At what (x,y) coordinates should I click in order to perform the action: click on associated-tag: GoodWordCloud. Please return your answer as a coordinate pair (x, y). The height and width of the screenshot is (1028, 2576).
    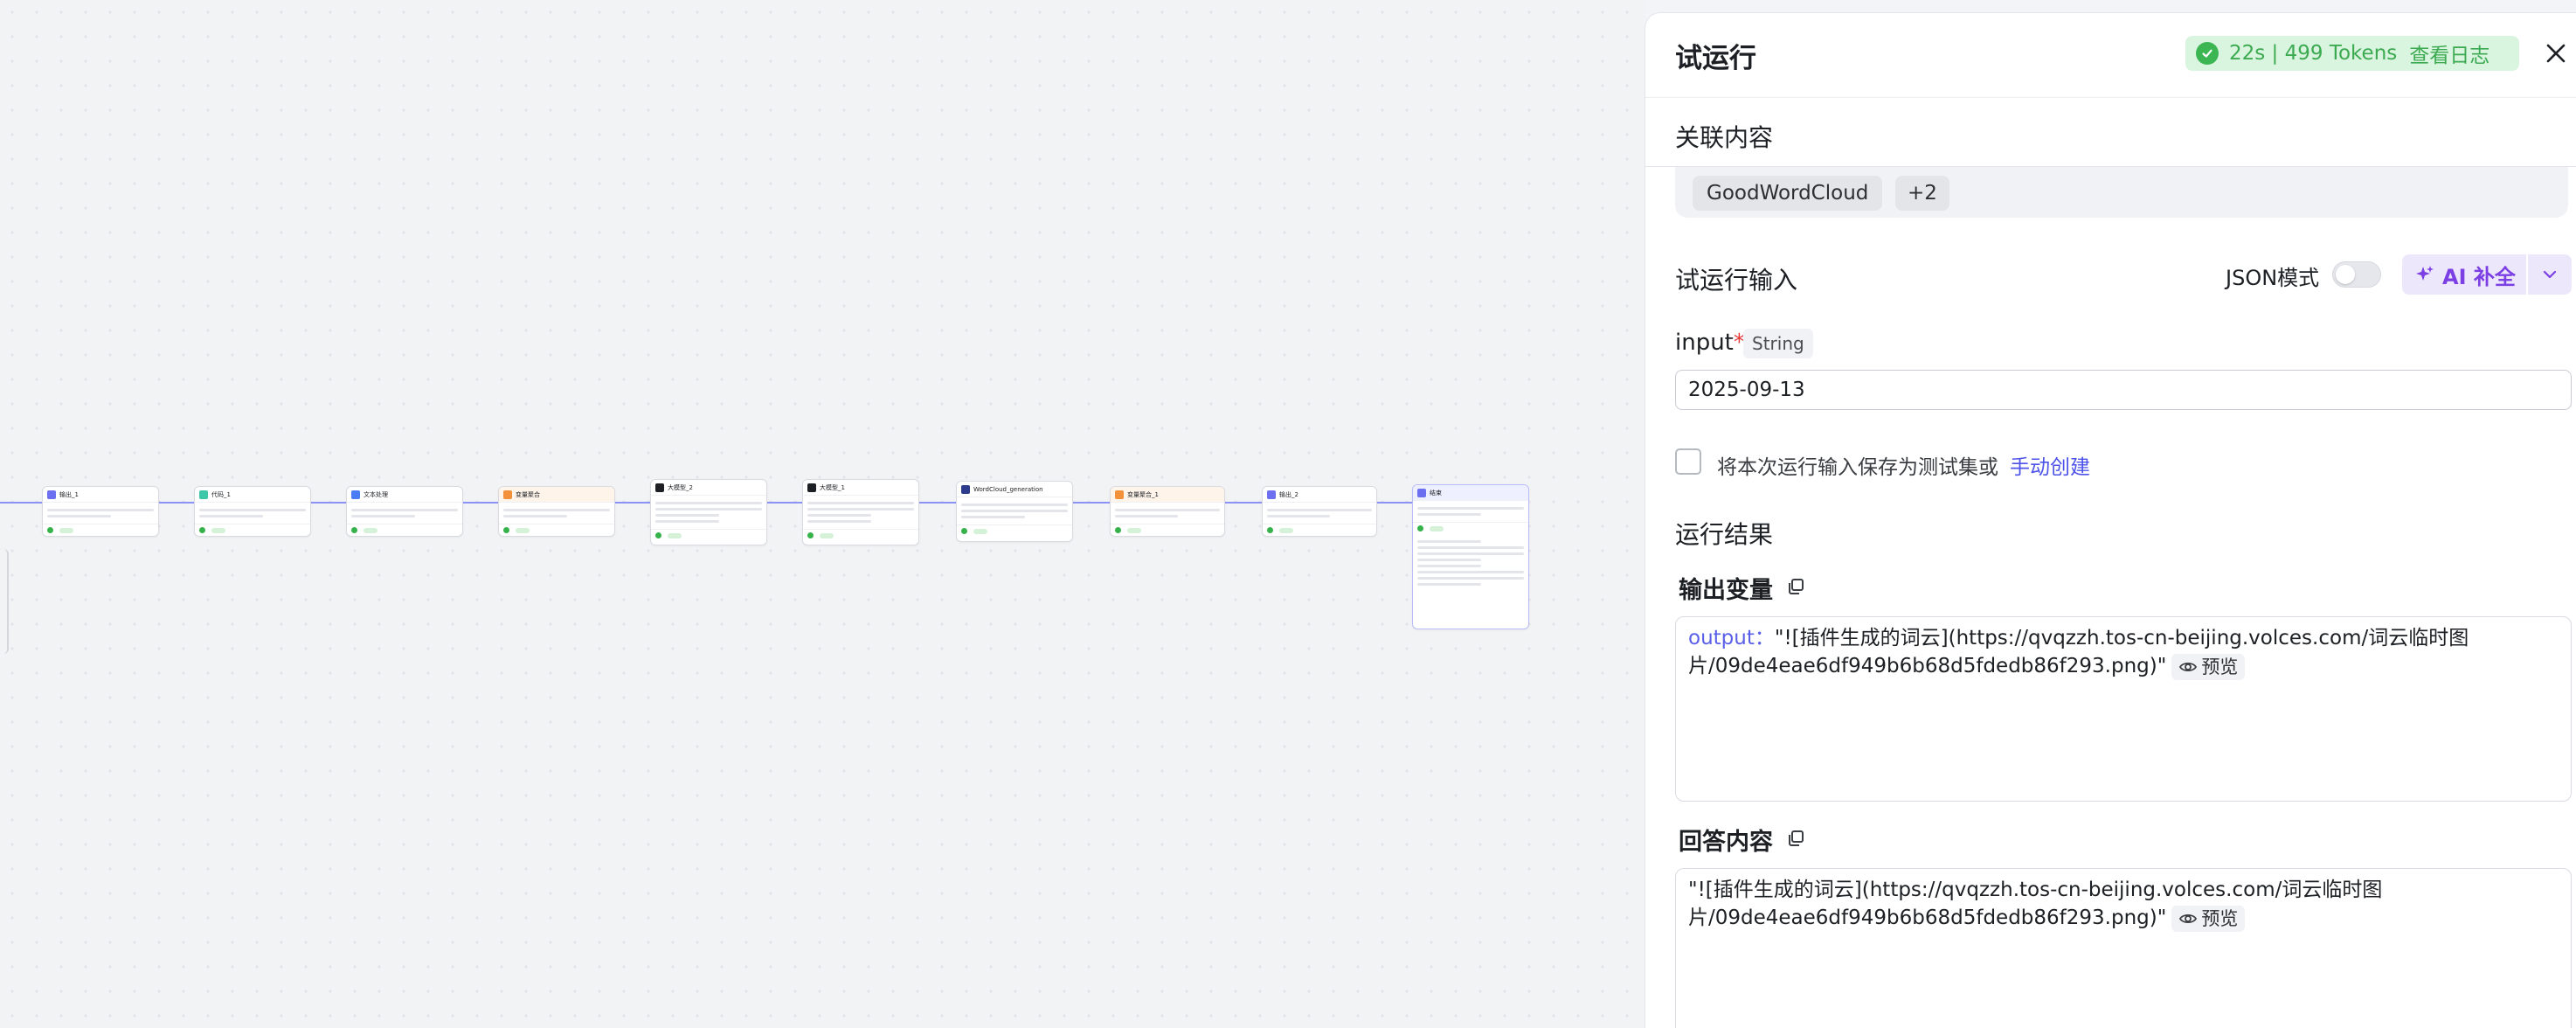
    Looking at the image, I should click on (1788, 193).